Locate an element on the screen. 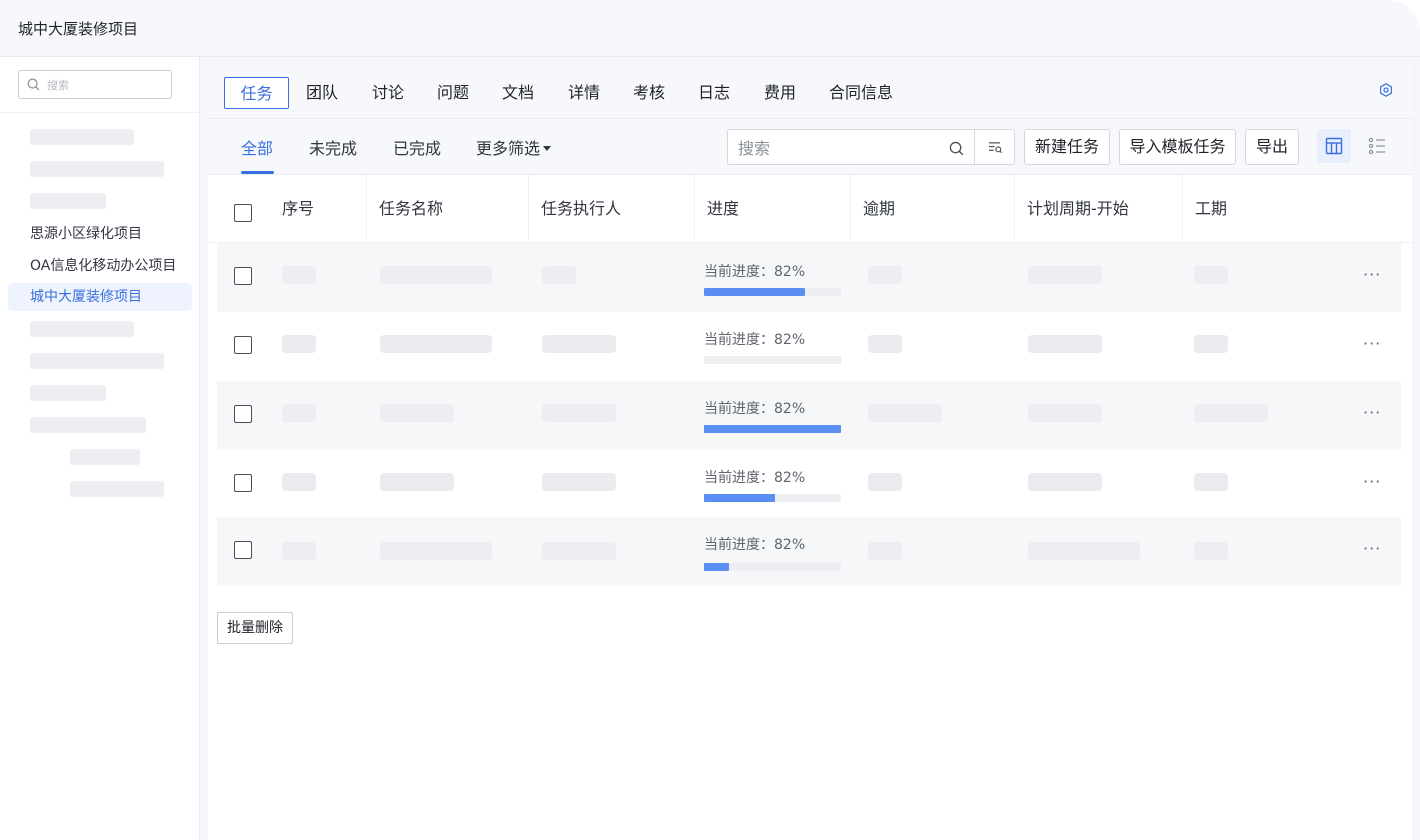 Image resolution: width=1420 pixels, height=840 pixels. sidebar-item-project-active: 城中大厦装修项目 is located at coordinates (100, 297).